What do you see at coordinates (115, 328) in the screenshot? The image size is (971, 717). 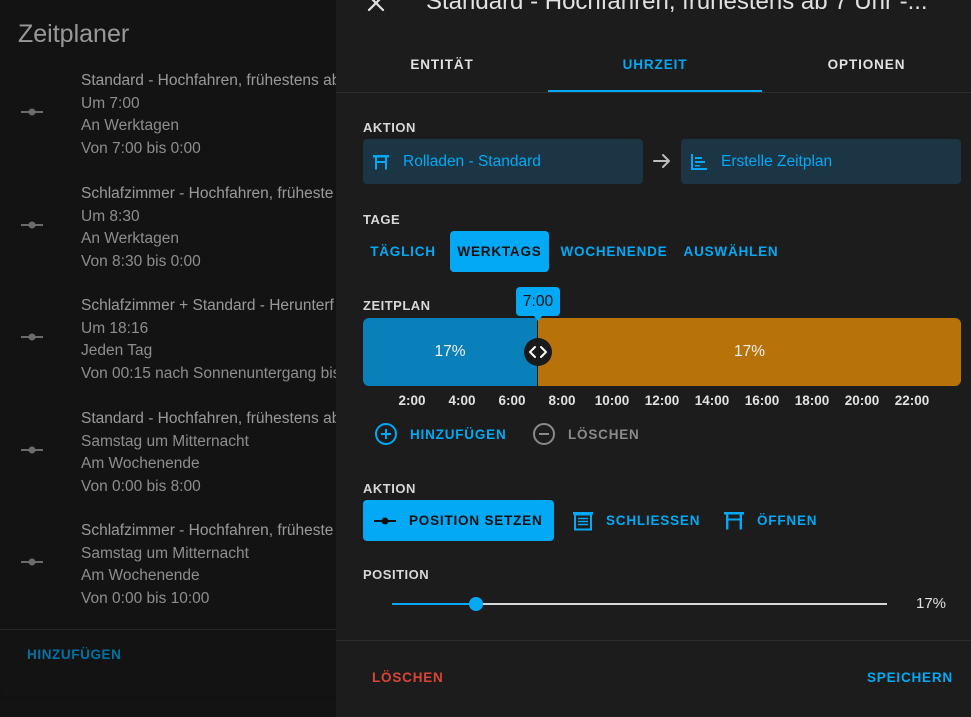 I see `schedule-item-time: Um 18:16` at bounding box center [115, 328].